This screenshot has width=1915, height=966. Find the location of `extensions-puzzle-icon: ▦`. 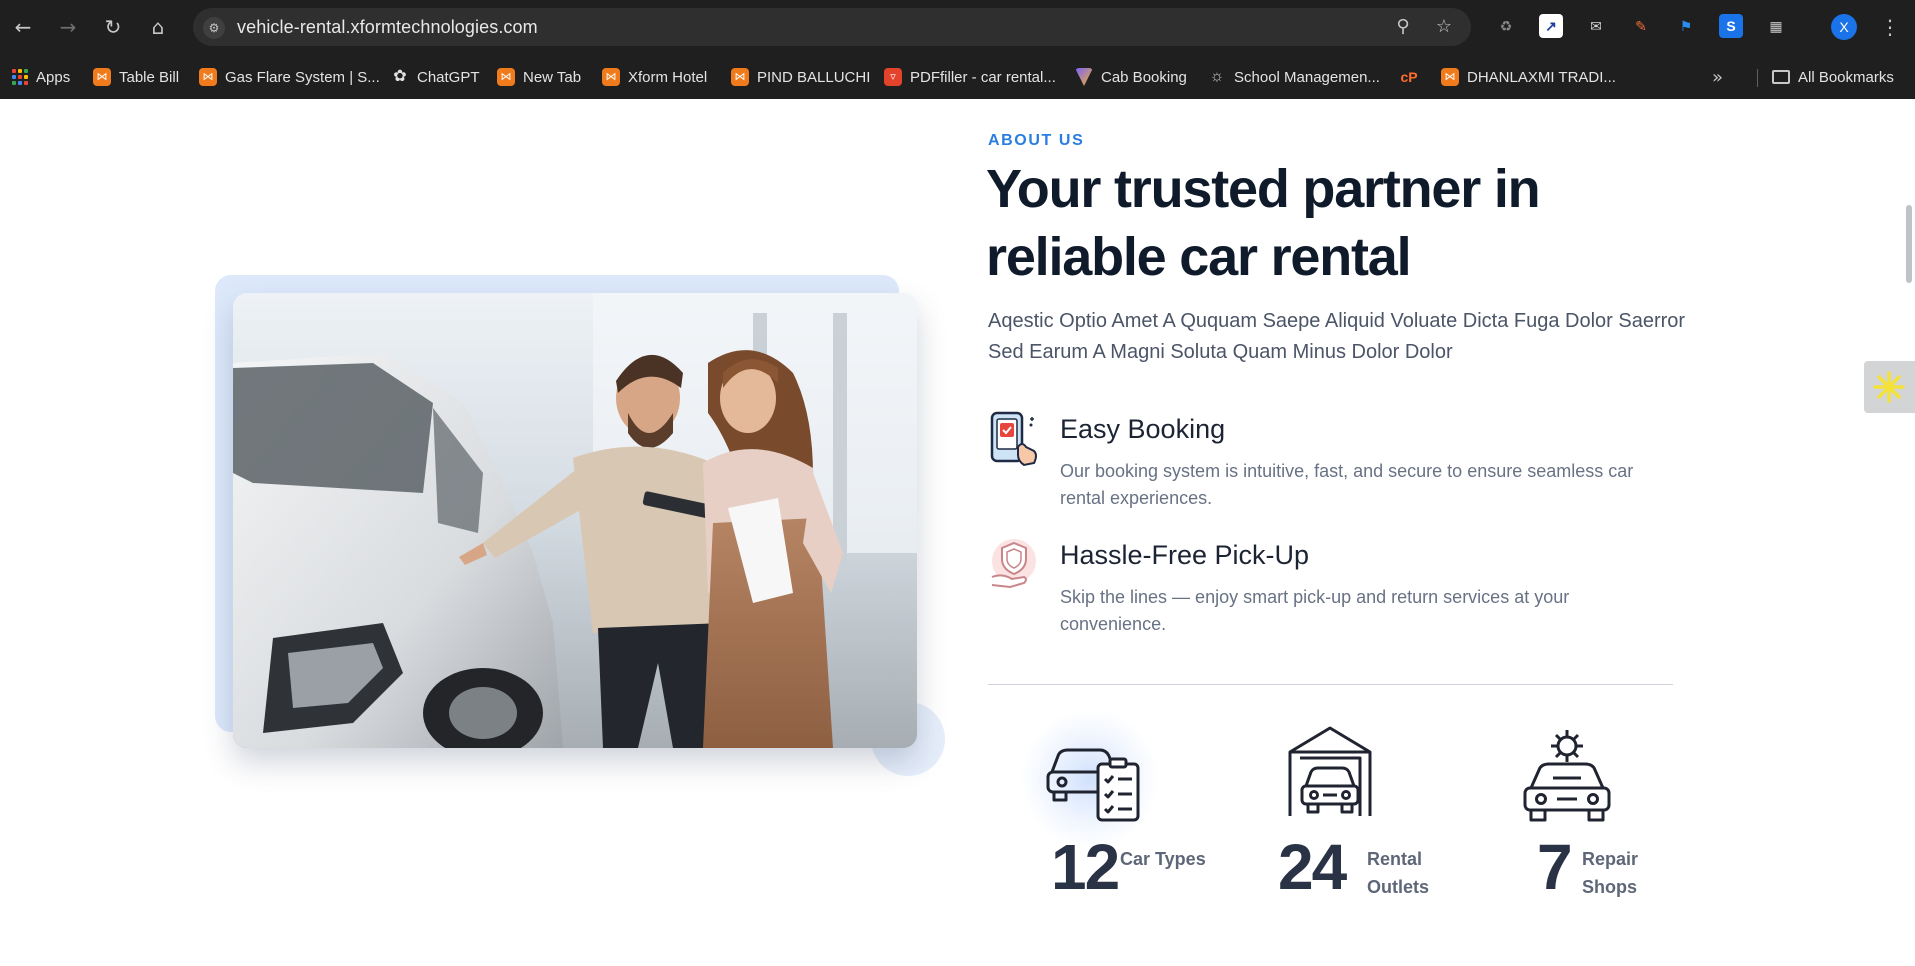

extensions-puzzle-icon: ▦ is located at coordinates (1776, 26).